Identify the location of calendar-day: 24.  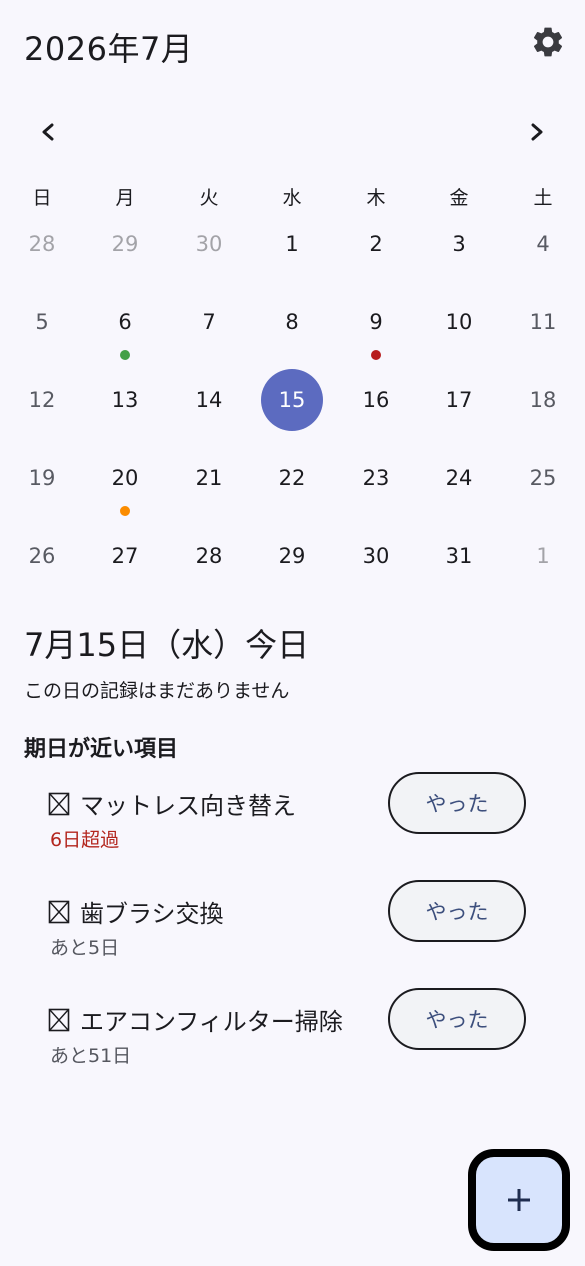
(459, 478).